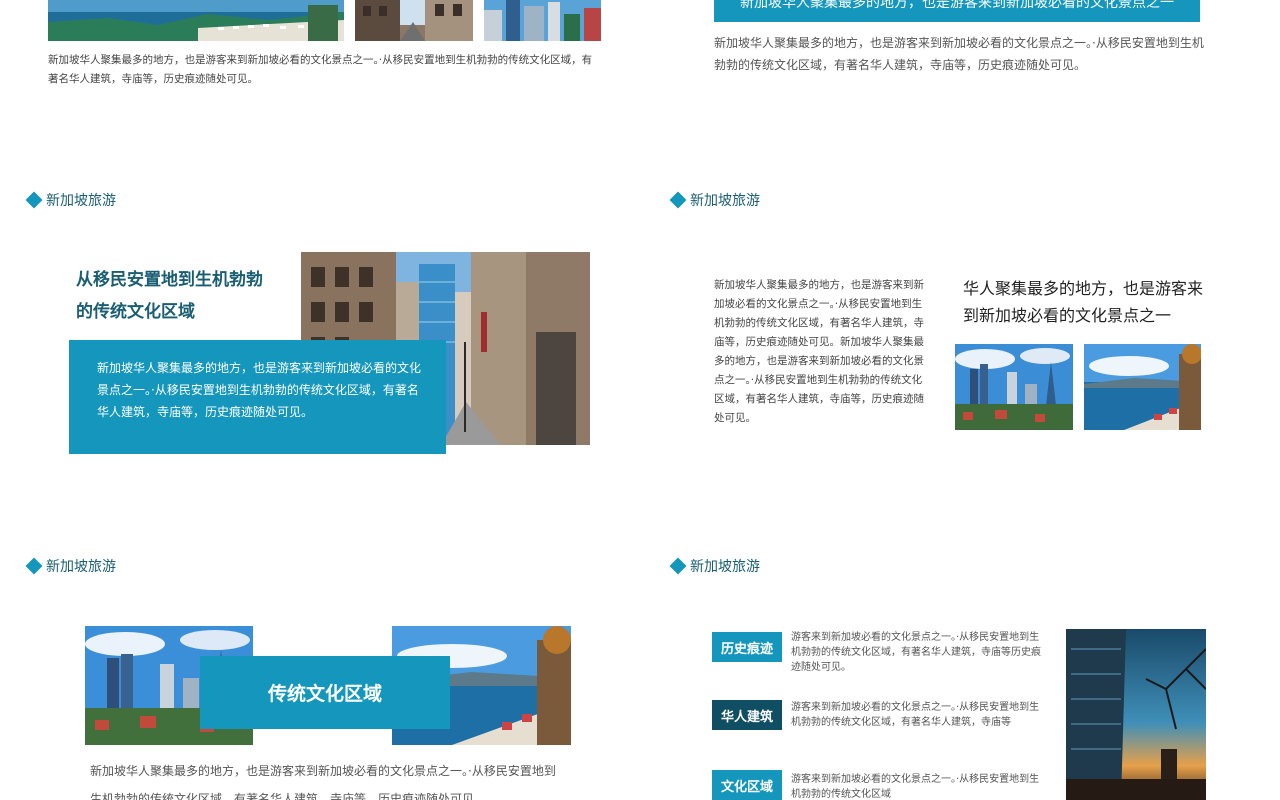 The width and height of the screenshot is (1280, 800). What do you see at coordinates (1014, 387) in the screenshot?
I see `skyline-photo` at bounding box center [1014, 387].